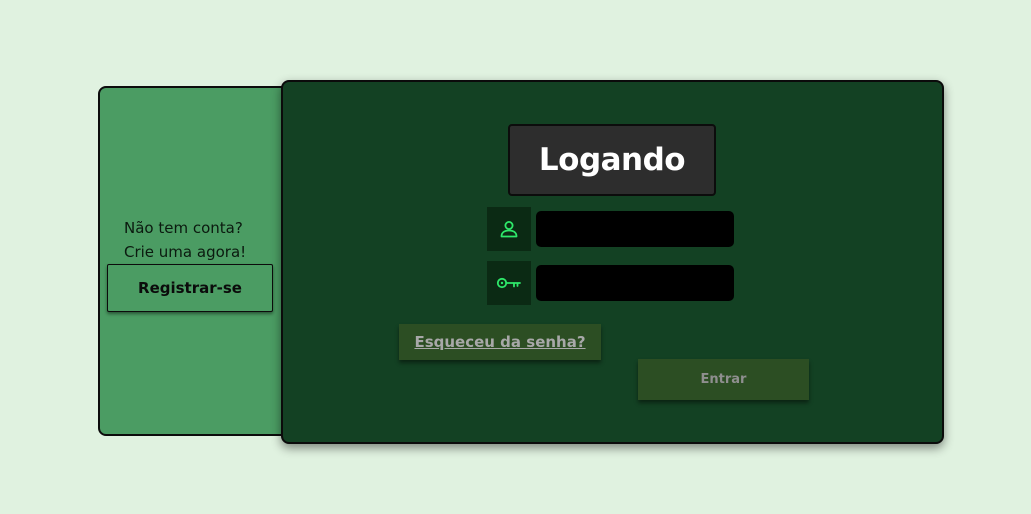 Image resolution: width=1031 pixels, height=514 pixels. Describe the element at coordinates (183, 228) in the screenshot. I see `register-prompt-line-1: Não tem conta?` at that location.